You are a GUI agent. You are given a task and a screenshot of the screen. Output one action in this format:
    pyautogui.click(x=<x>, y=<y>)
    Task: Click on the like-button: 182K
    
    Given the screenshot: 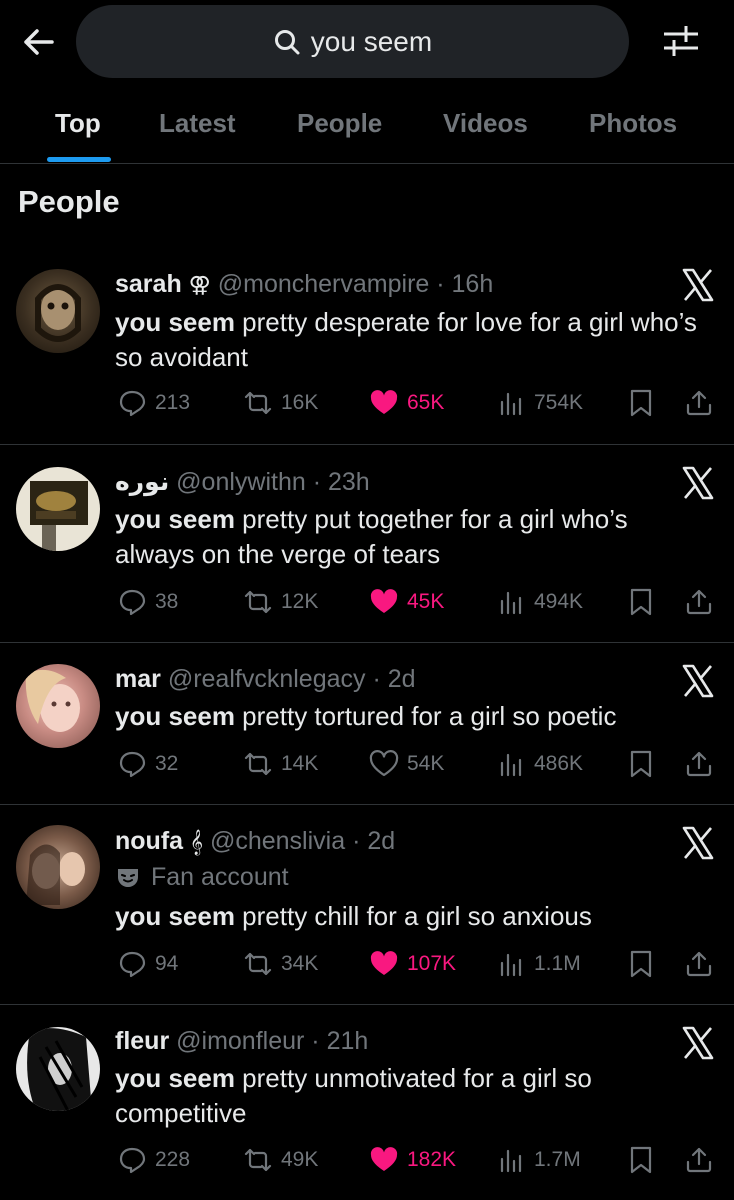 What is the action you would take?
    pyautogui.click(x=412, y=1160)
    